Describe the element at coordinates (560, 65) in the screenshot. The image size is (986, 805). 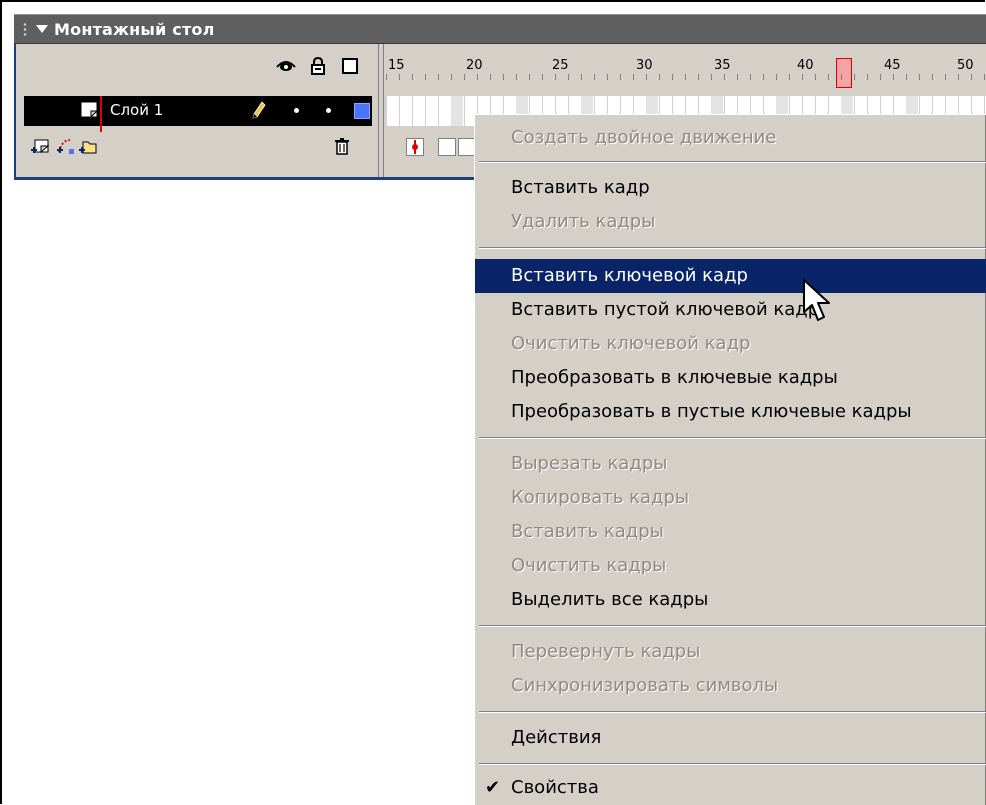
I see `ruler-label: 25` at that location.